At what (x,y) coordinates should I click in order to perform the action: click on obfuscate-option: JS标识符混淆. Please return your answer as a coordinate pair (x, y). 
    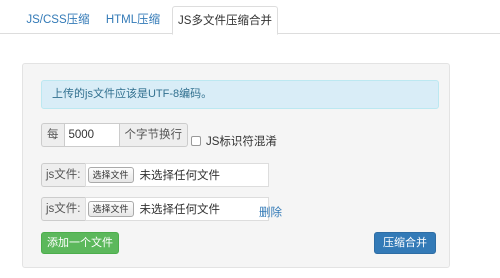
    Looking at the image, I should click on (234, 141).